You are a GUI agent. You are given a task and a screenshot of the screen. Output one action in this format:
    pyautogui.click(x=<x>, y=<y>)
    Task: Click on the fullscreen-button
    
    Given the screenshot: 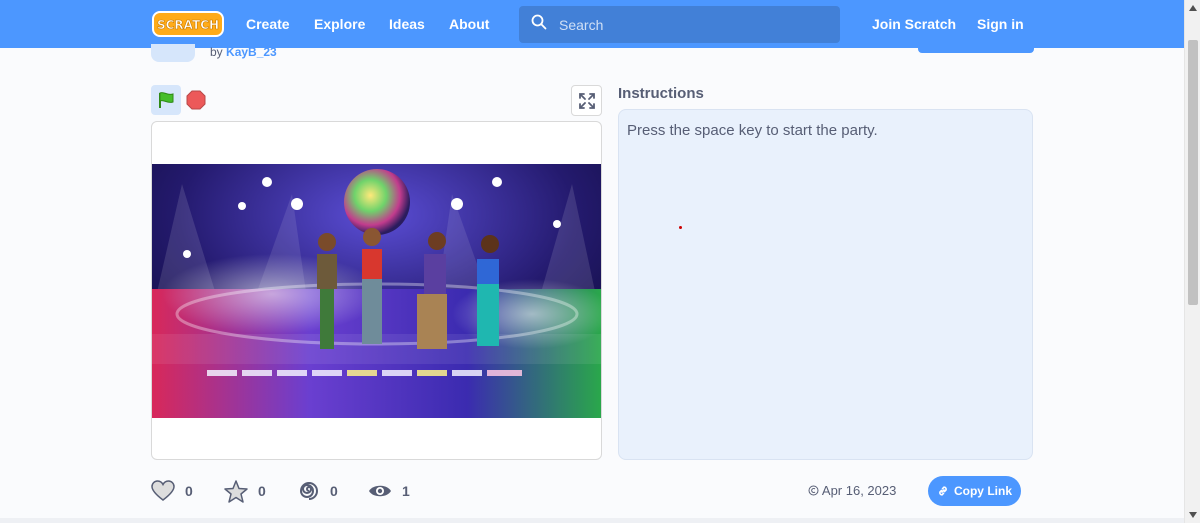 What is the action you would take?
    pyautogui.click(x=586, y=100)
    